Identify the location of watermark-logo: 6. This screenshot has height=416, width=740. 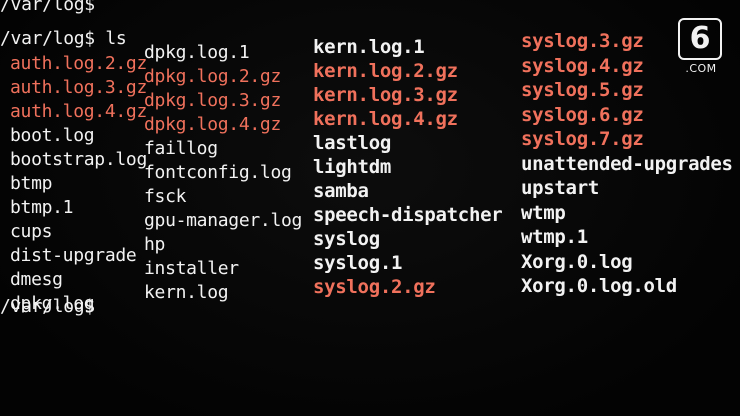
(700, 39).